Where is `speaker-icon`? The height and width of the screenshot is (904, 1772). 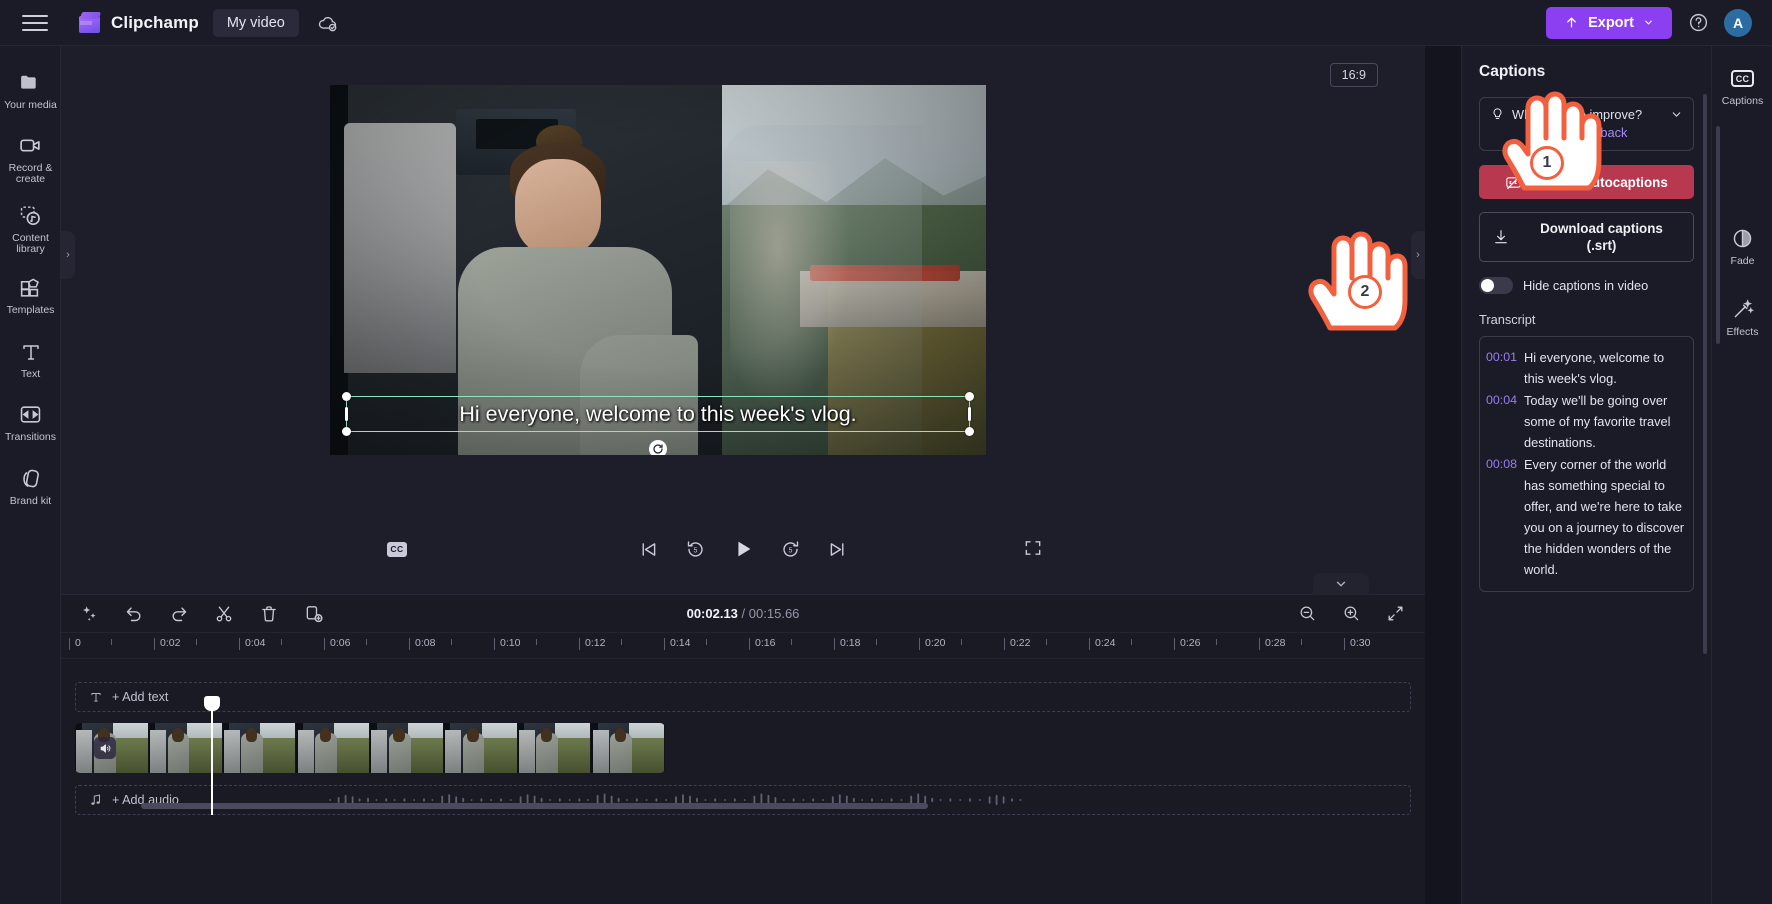
speaker-icon is located at coordinates (105, 748).